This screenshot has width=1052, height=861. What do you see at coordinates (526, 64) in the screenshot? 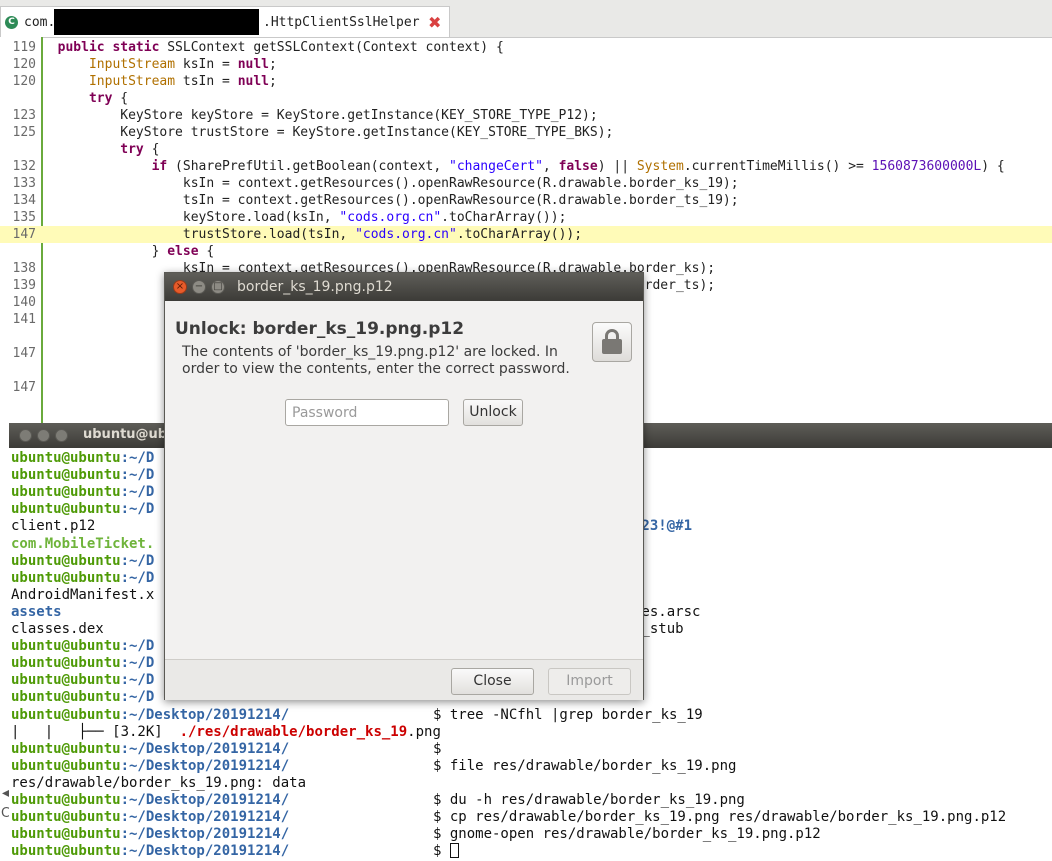
I see `code-line: 120 InputStream ksIn = null;` at bounding box center [526, 64].